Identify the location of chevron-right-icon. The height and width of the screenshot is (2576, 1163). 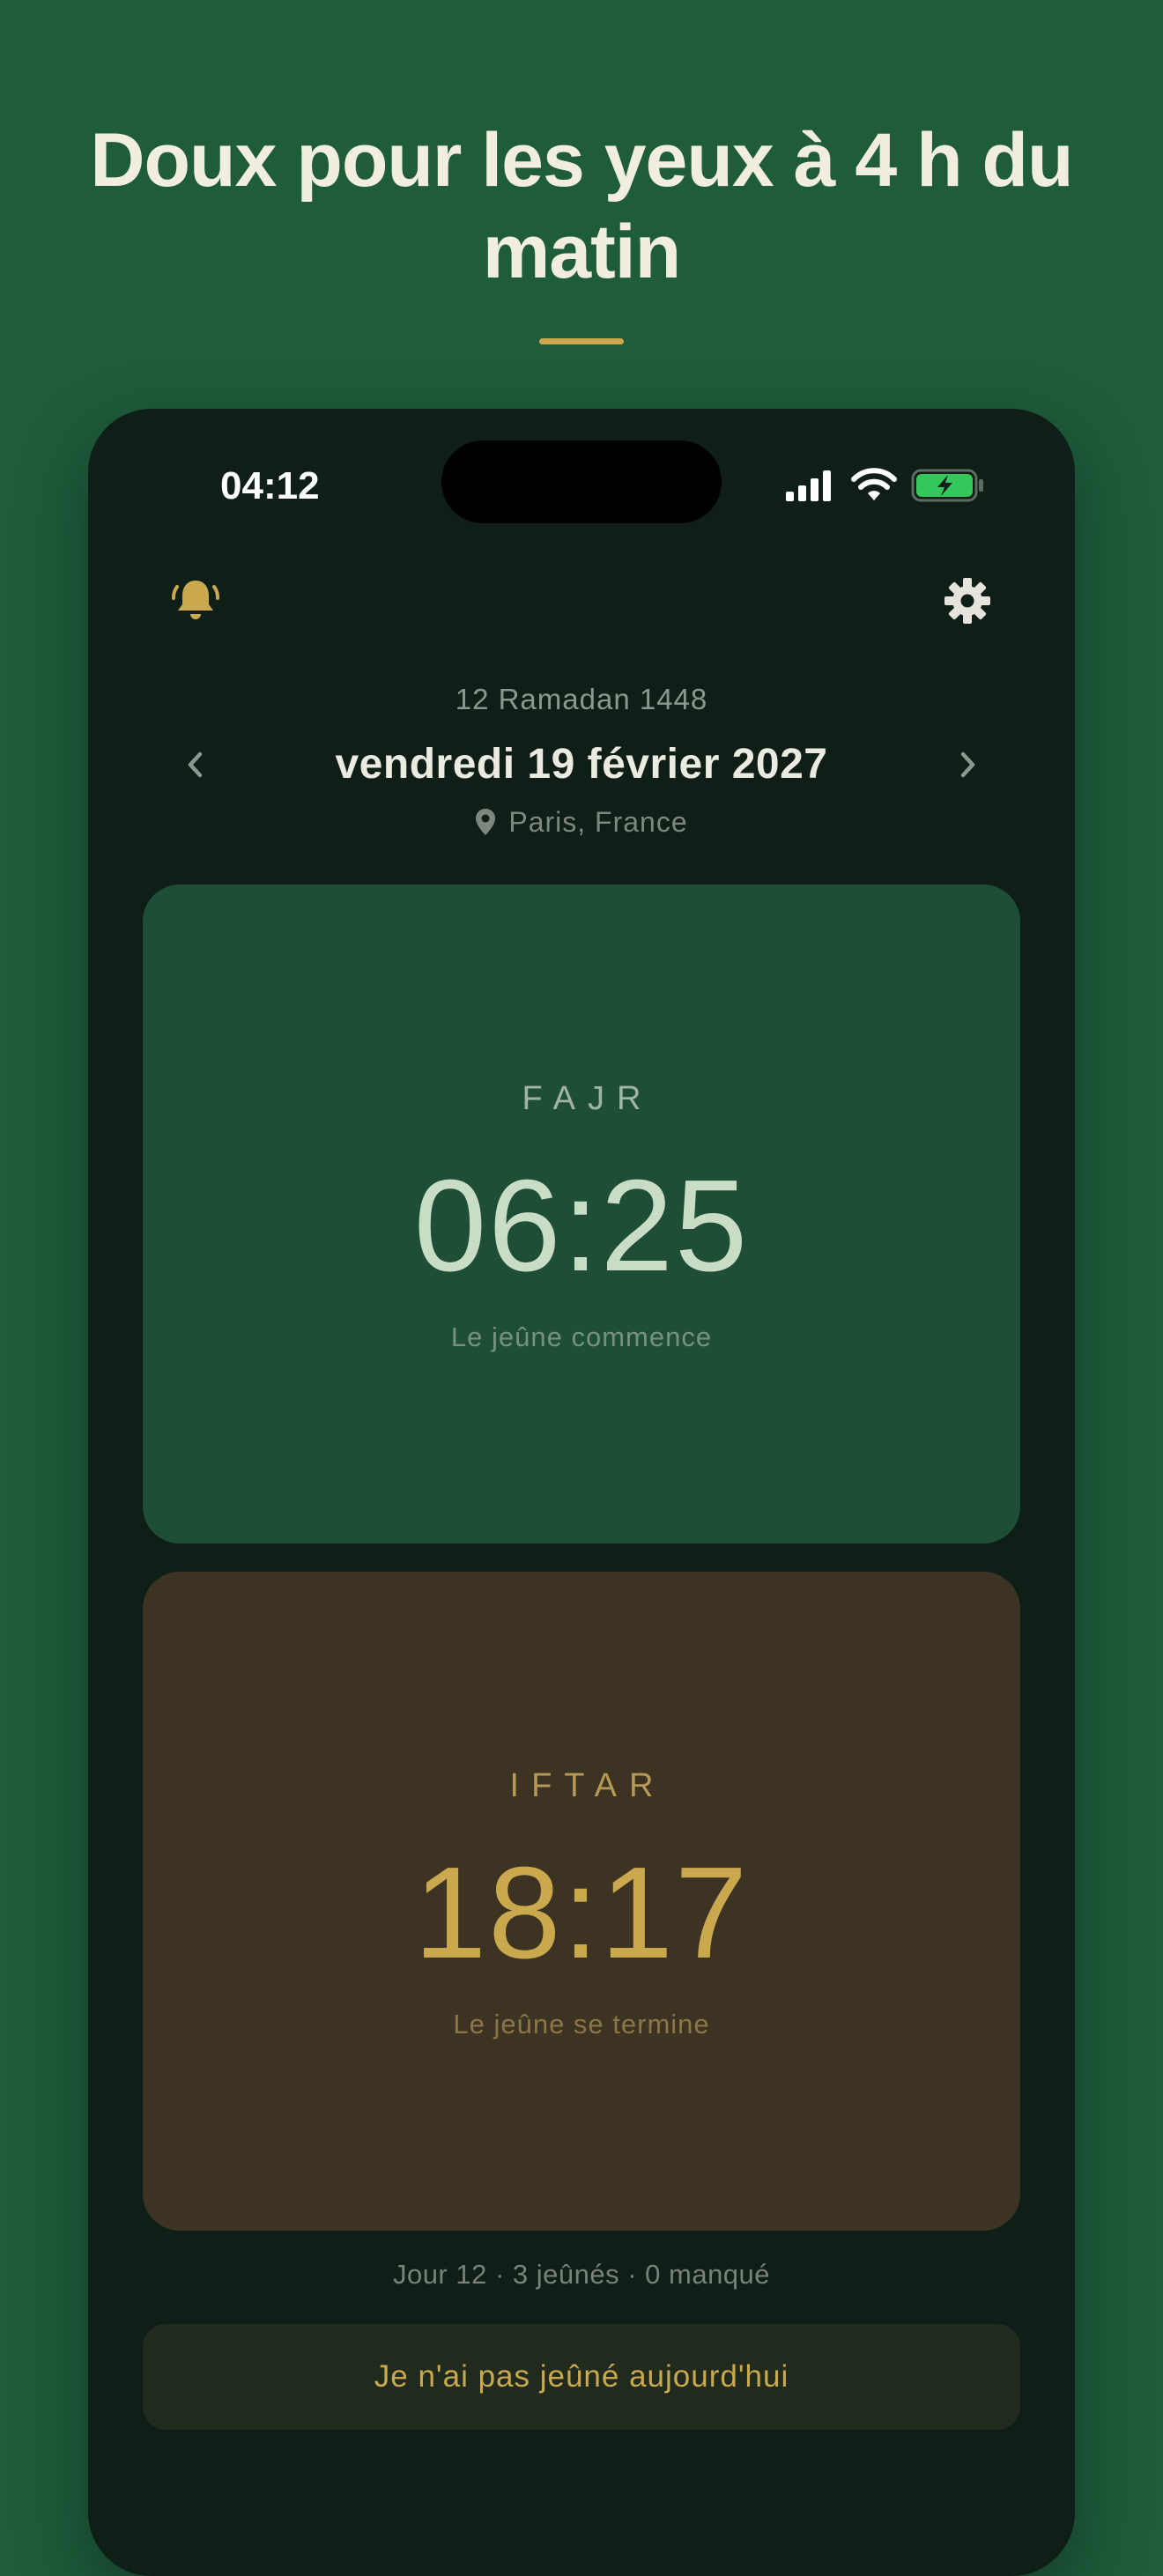
(968, 765).